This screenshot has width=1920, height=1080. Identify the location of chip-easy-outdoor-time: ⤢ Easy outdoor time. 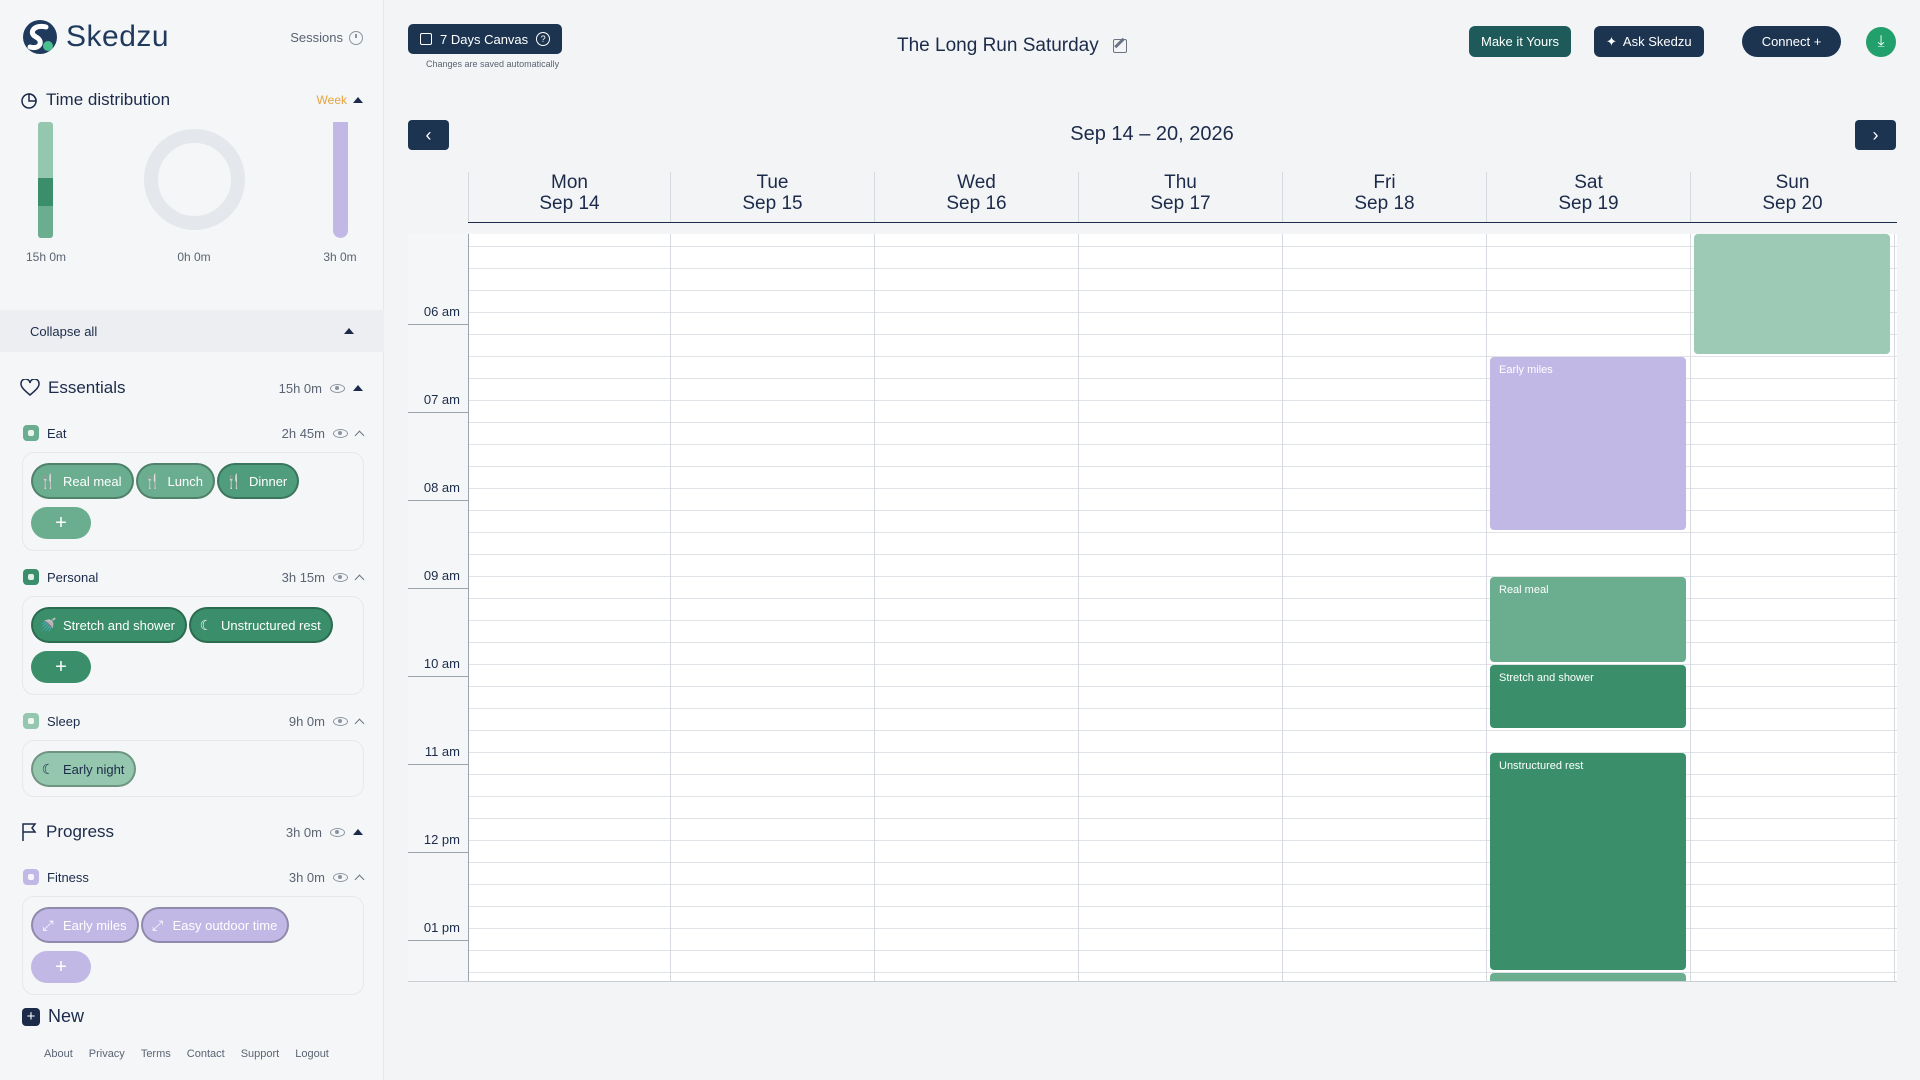
(215, 925).